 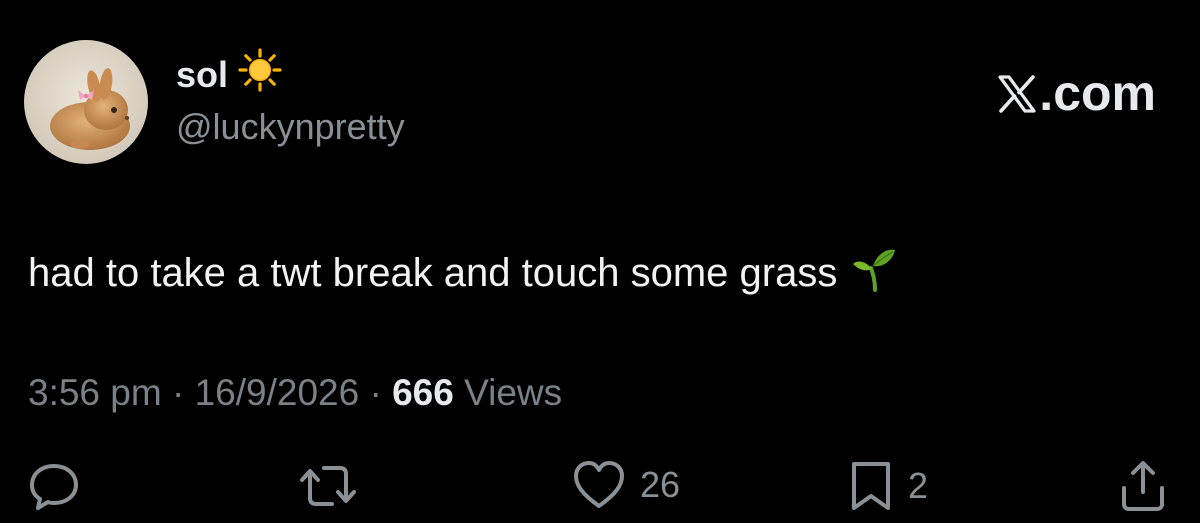 What do you see at coordinates (277, 392) in the screenshot?
I see `tweet-date: 16/9/2026` at bounding box center [277, 392].